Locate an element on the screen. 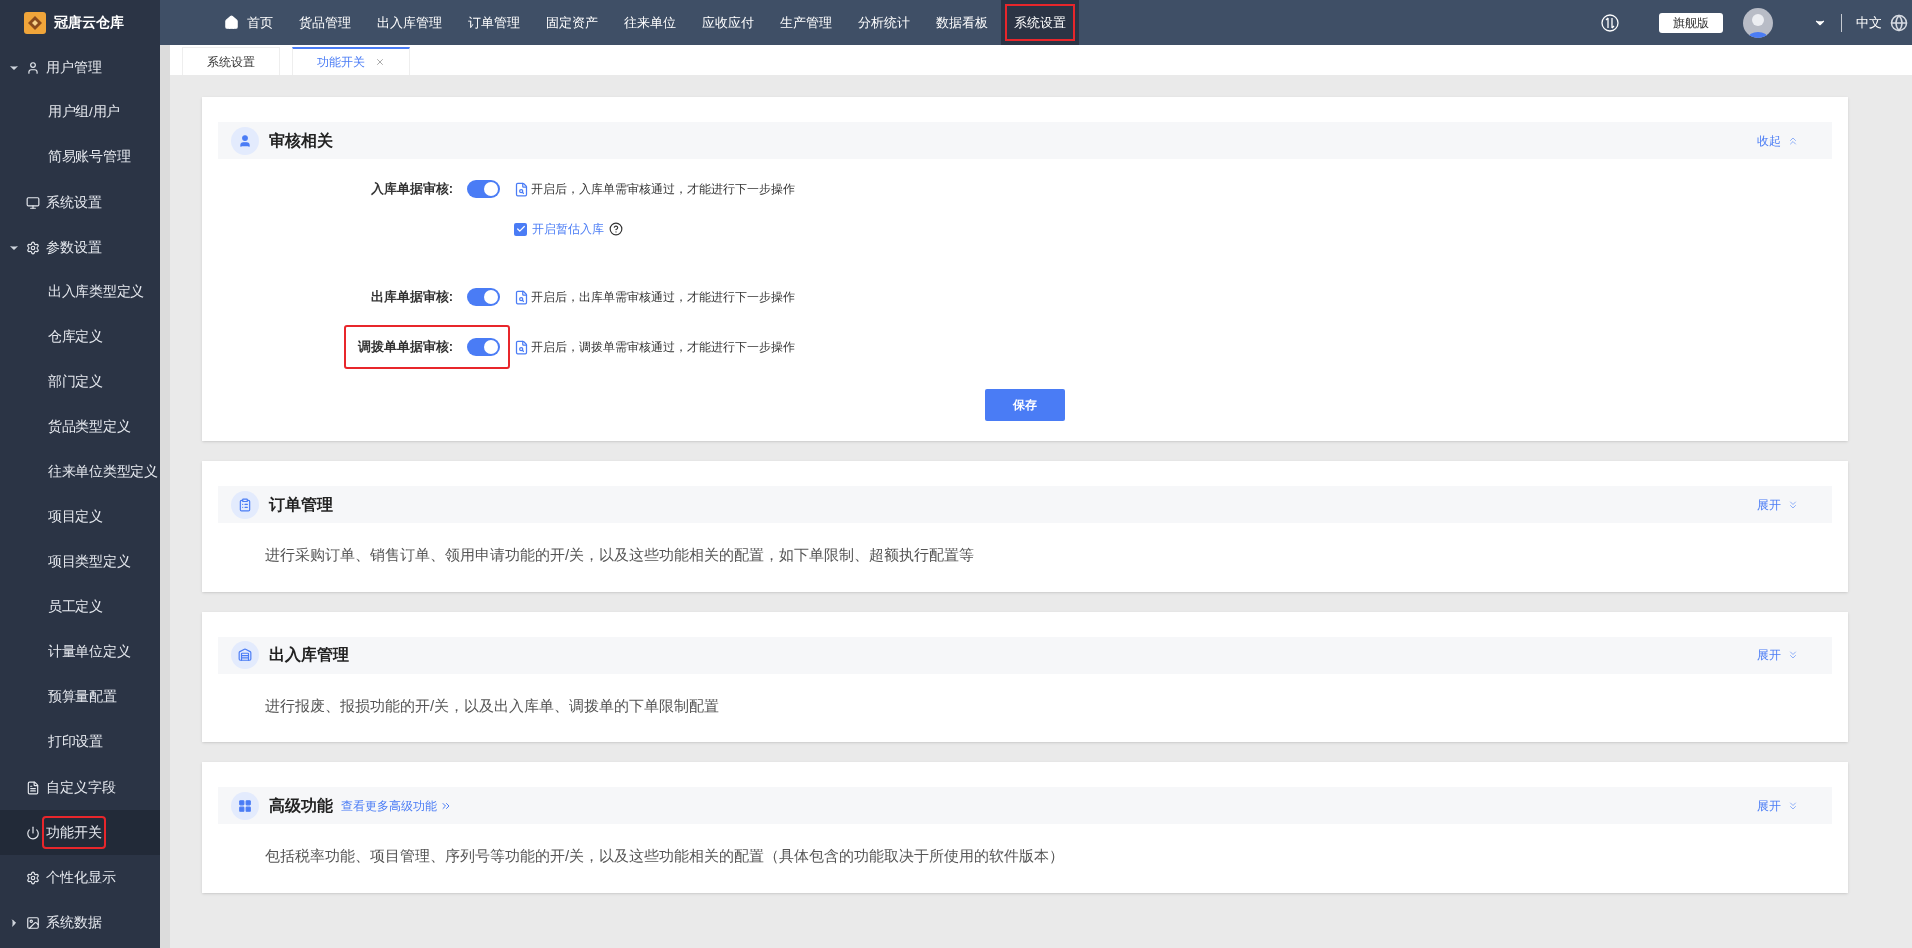 The image size is (1912, 948). section-title: 订单管理 is located at coordinates (301, 504).